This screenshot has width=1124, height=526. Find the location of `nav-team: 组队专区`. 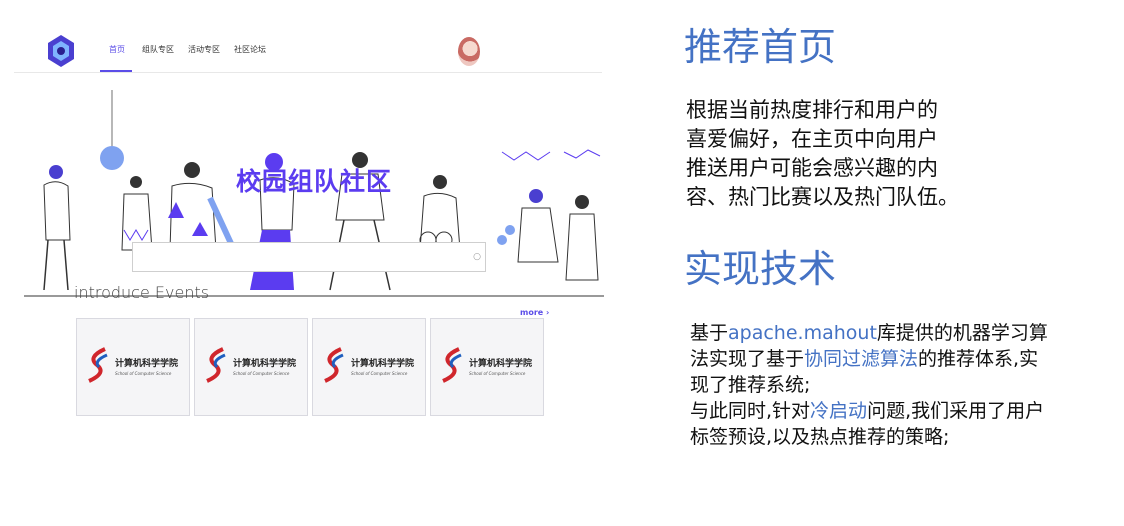

nav-team: 组队专区 is located at coordinates (158, 49).